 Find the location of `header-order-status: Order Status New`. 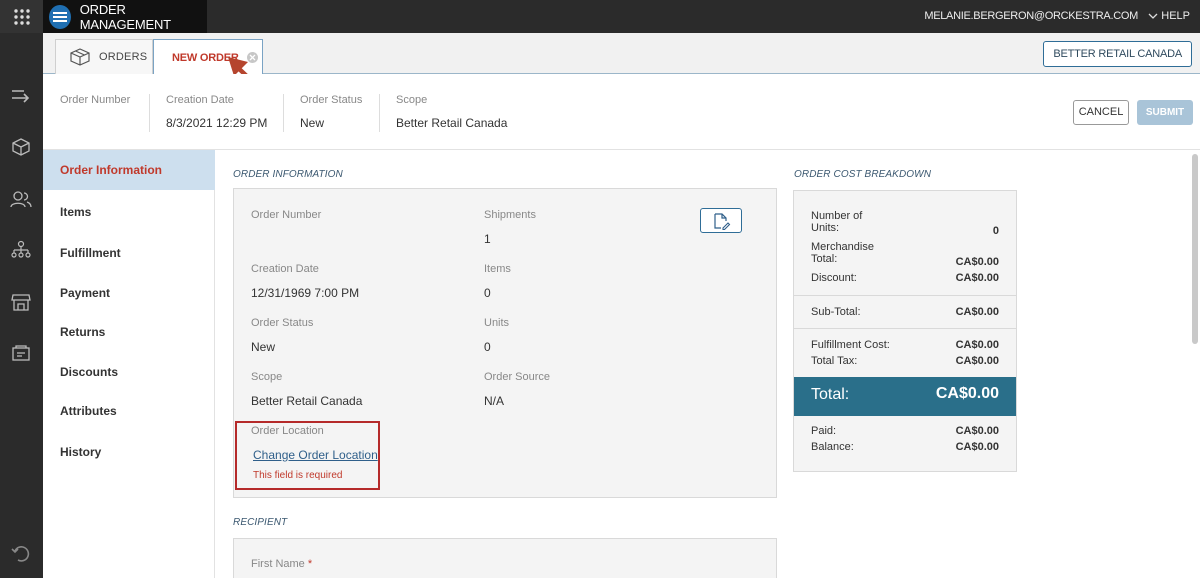

header-order-status: Order Status New is located at coordinates (331, 112).